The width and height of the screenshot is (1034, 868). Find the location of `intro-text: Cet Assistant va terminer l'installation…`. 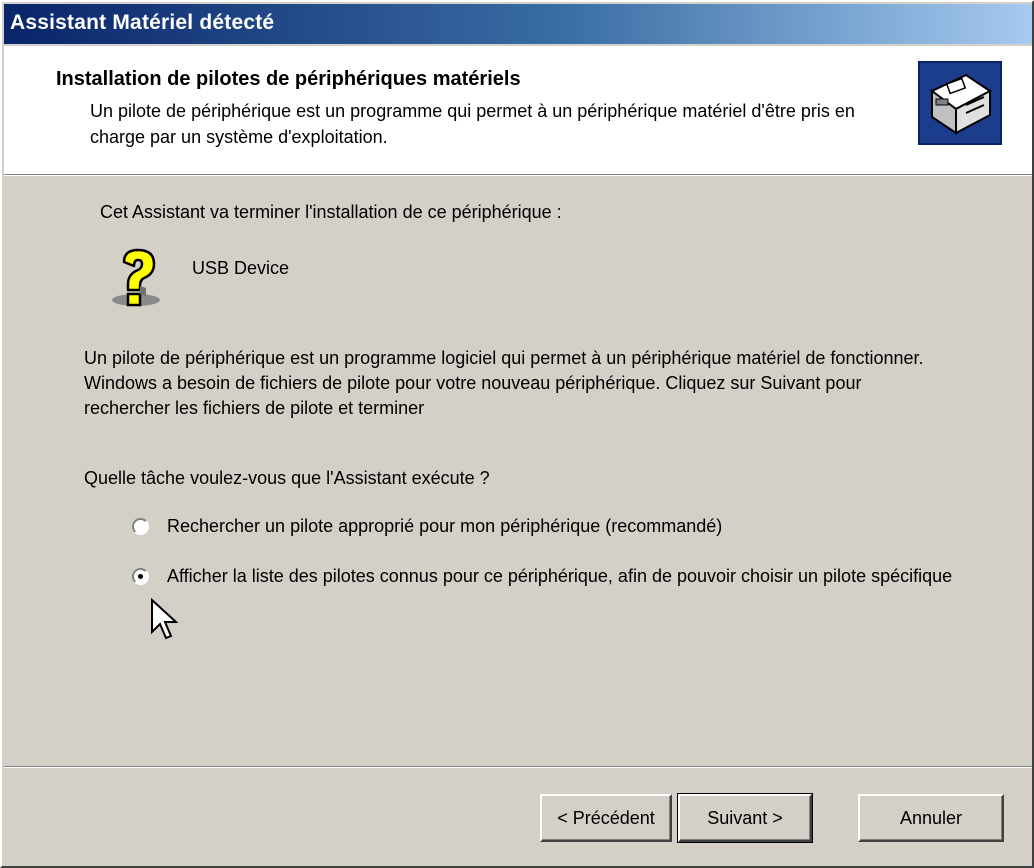

intro-text: Cet Assistant va terminer l'installation… is located at coordinates (331, 212).